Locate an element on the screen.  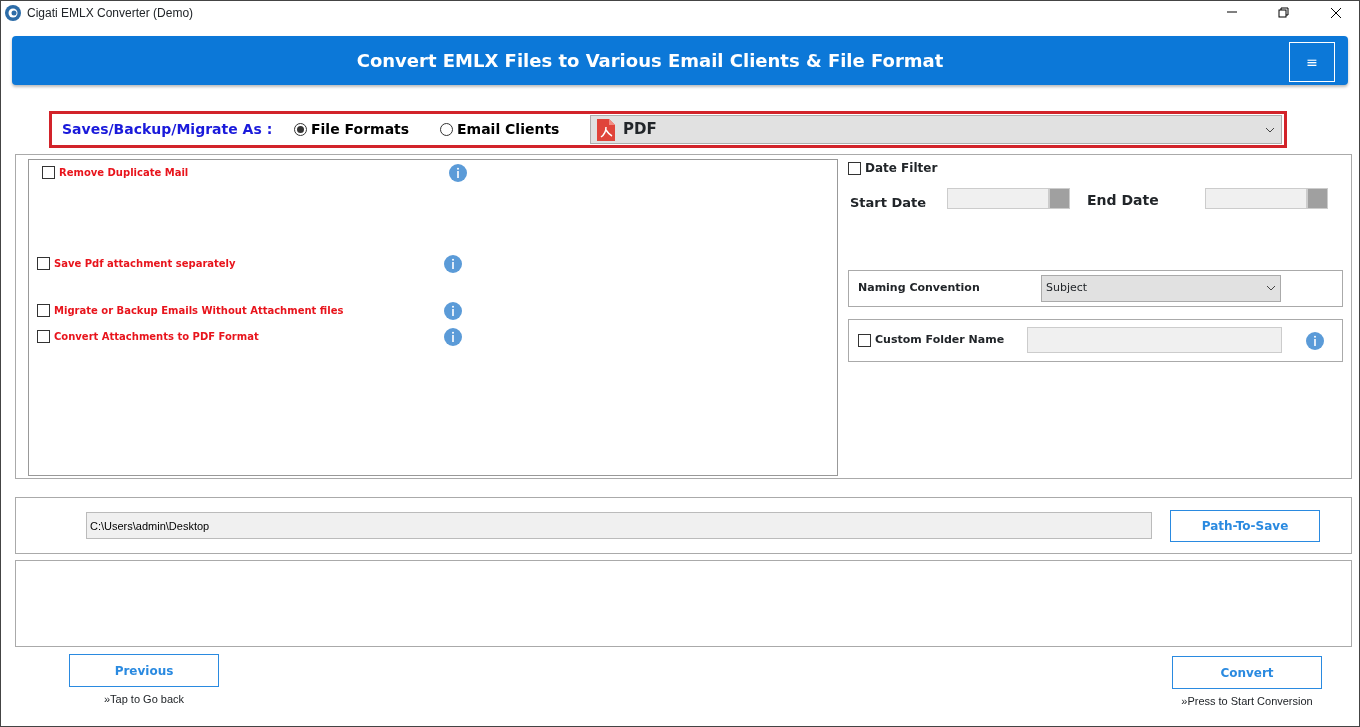
header-title: Convert EMLX Files to Various Email Clients & File Format is located at coordinates (650, 61).